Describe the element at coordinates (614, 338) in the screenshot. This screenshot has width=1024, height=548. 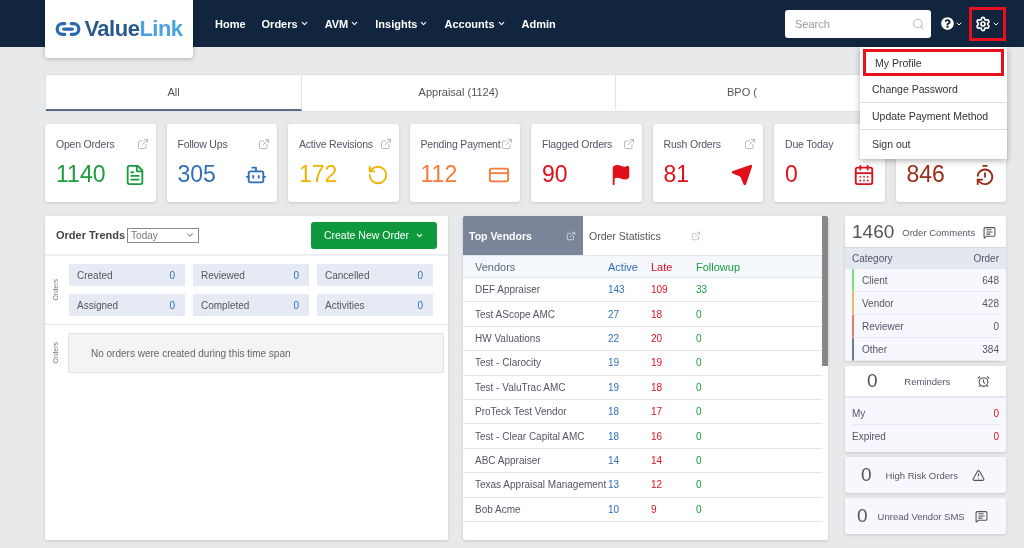
I see `table-cell: 22` at that location.